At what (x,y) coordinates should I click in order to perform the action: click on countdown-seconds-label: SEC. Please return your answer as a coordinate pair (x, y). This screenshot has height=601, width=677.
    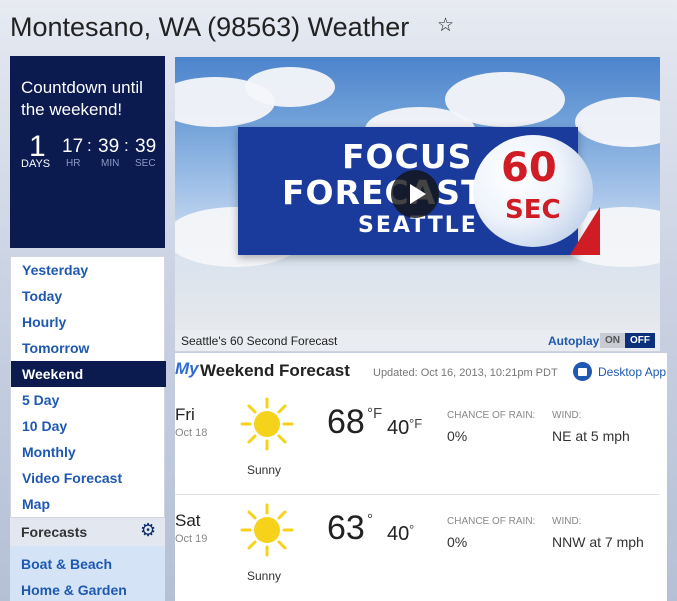
    Looking at the image, I should click on (145, 163).